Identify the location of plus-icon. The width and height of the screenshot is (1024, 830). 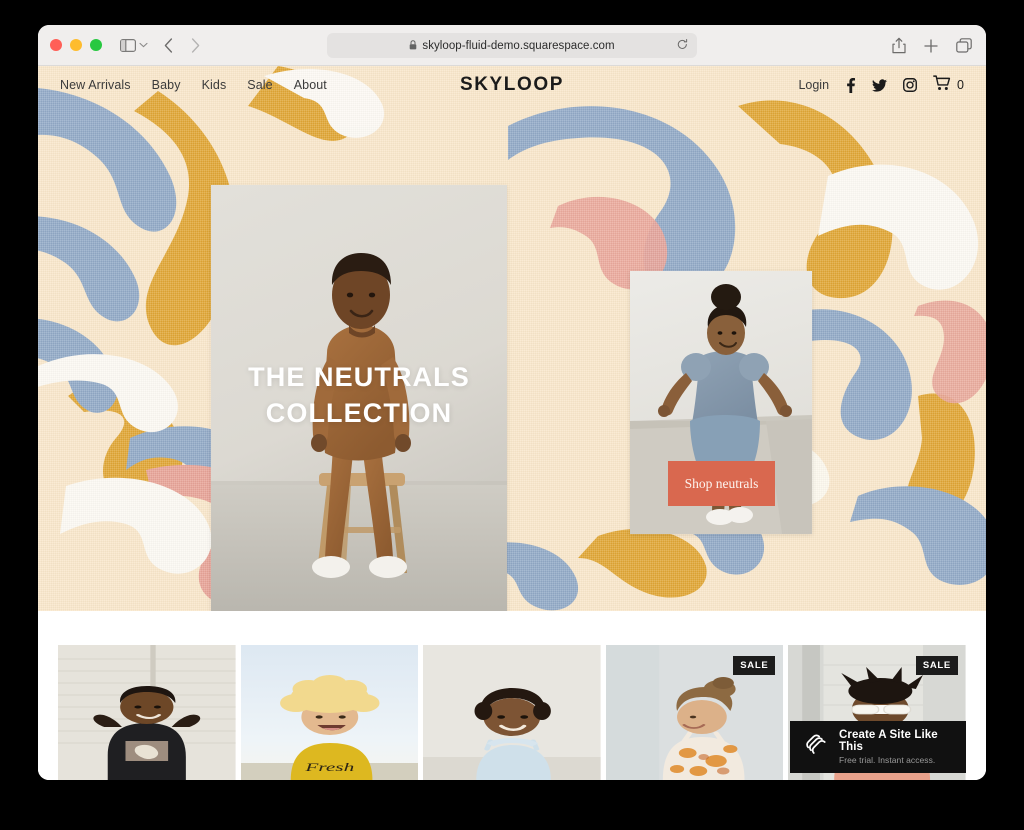
(931, 45).